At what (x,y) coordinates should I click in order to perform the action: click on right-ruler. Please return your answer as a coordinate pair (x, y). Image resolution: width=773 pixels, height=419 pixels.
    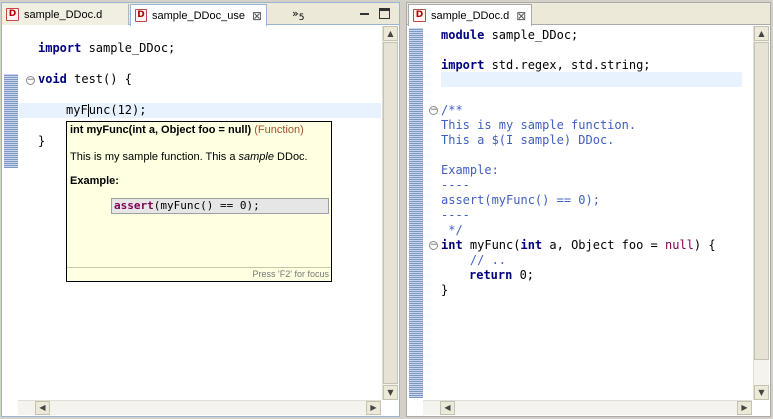
    Looking at the image, I should click on (415, 213).